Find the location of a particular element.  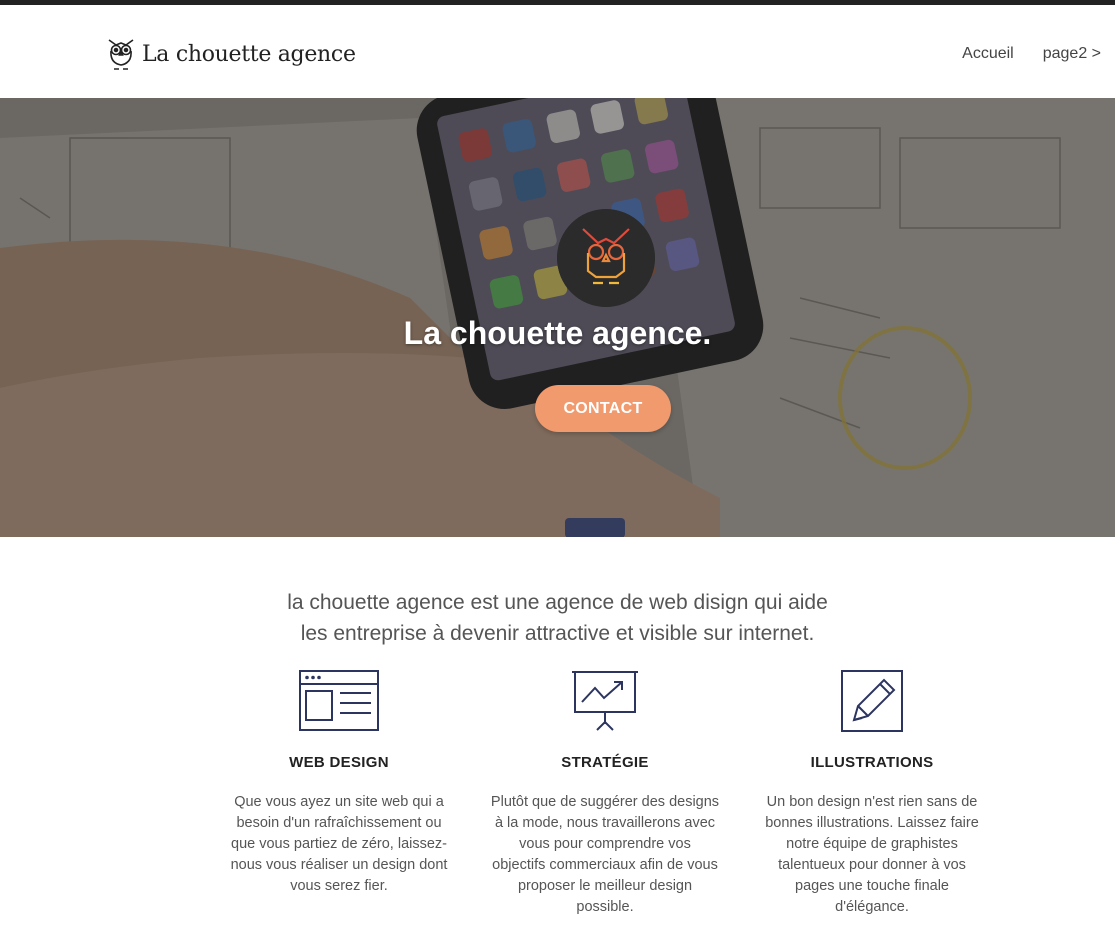

brand: La chouette agence is located at coordinates (231, 54).